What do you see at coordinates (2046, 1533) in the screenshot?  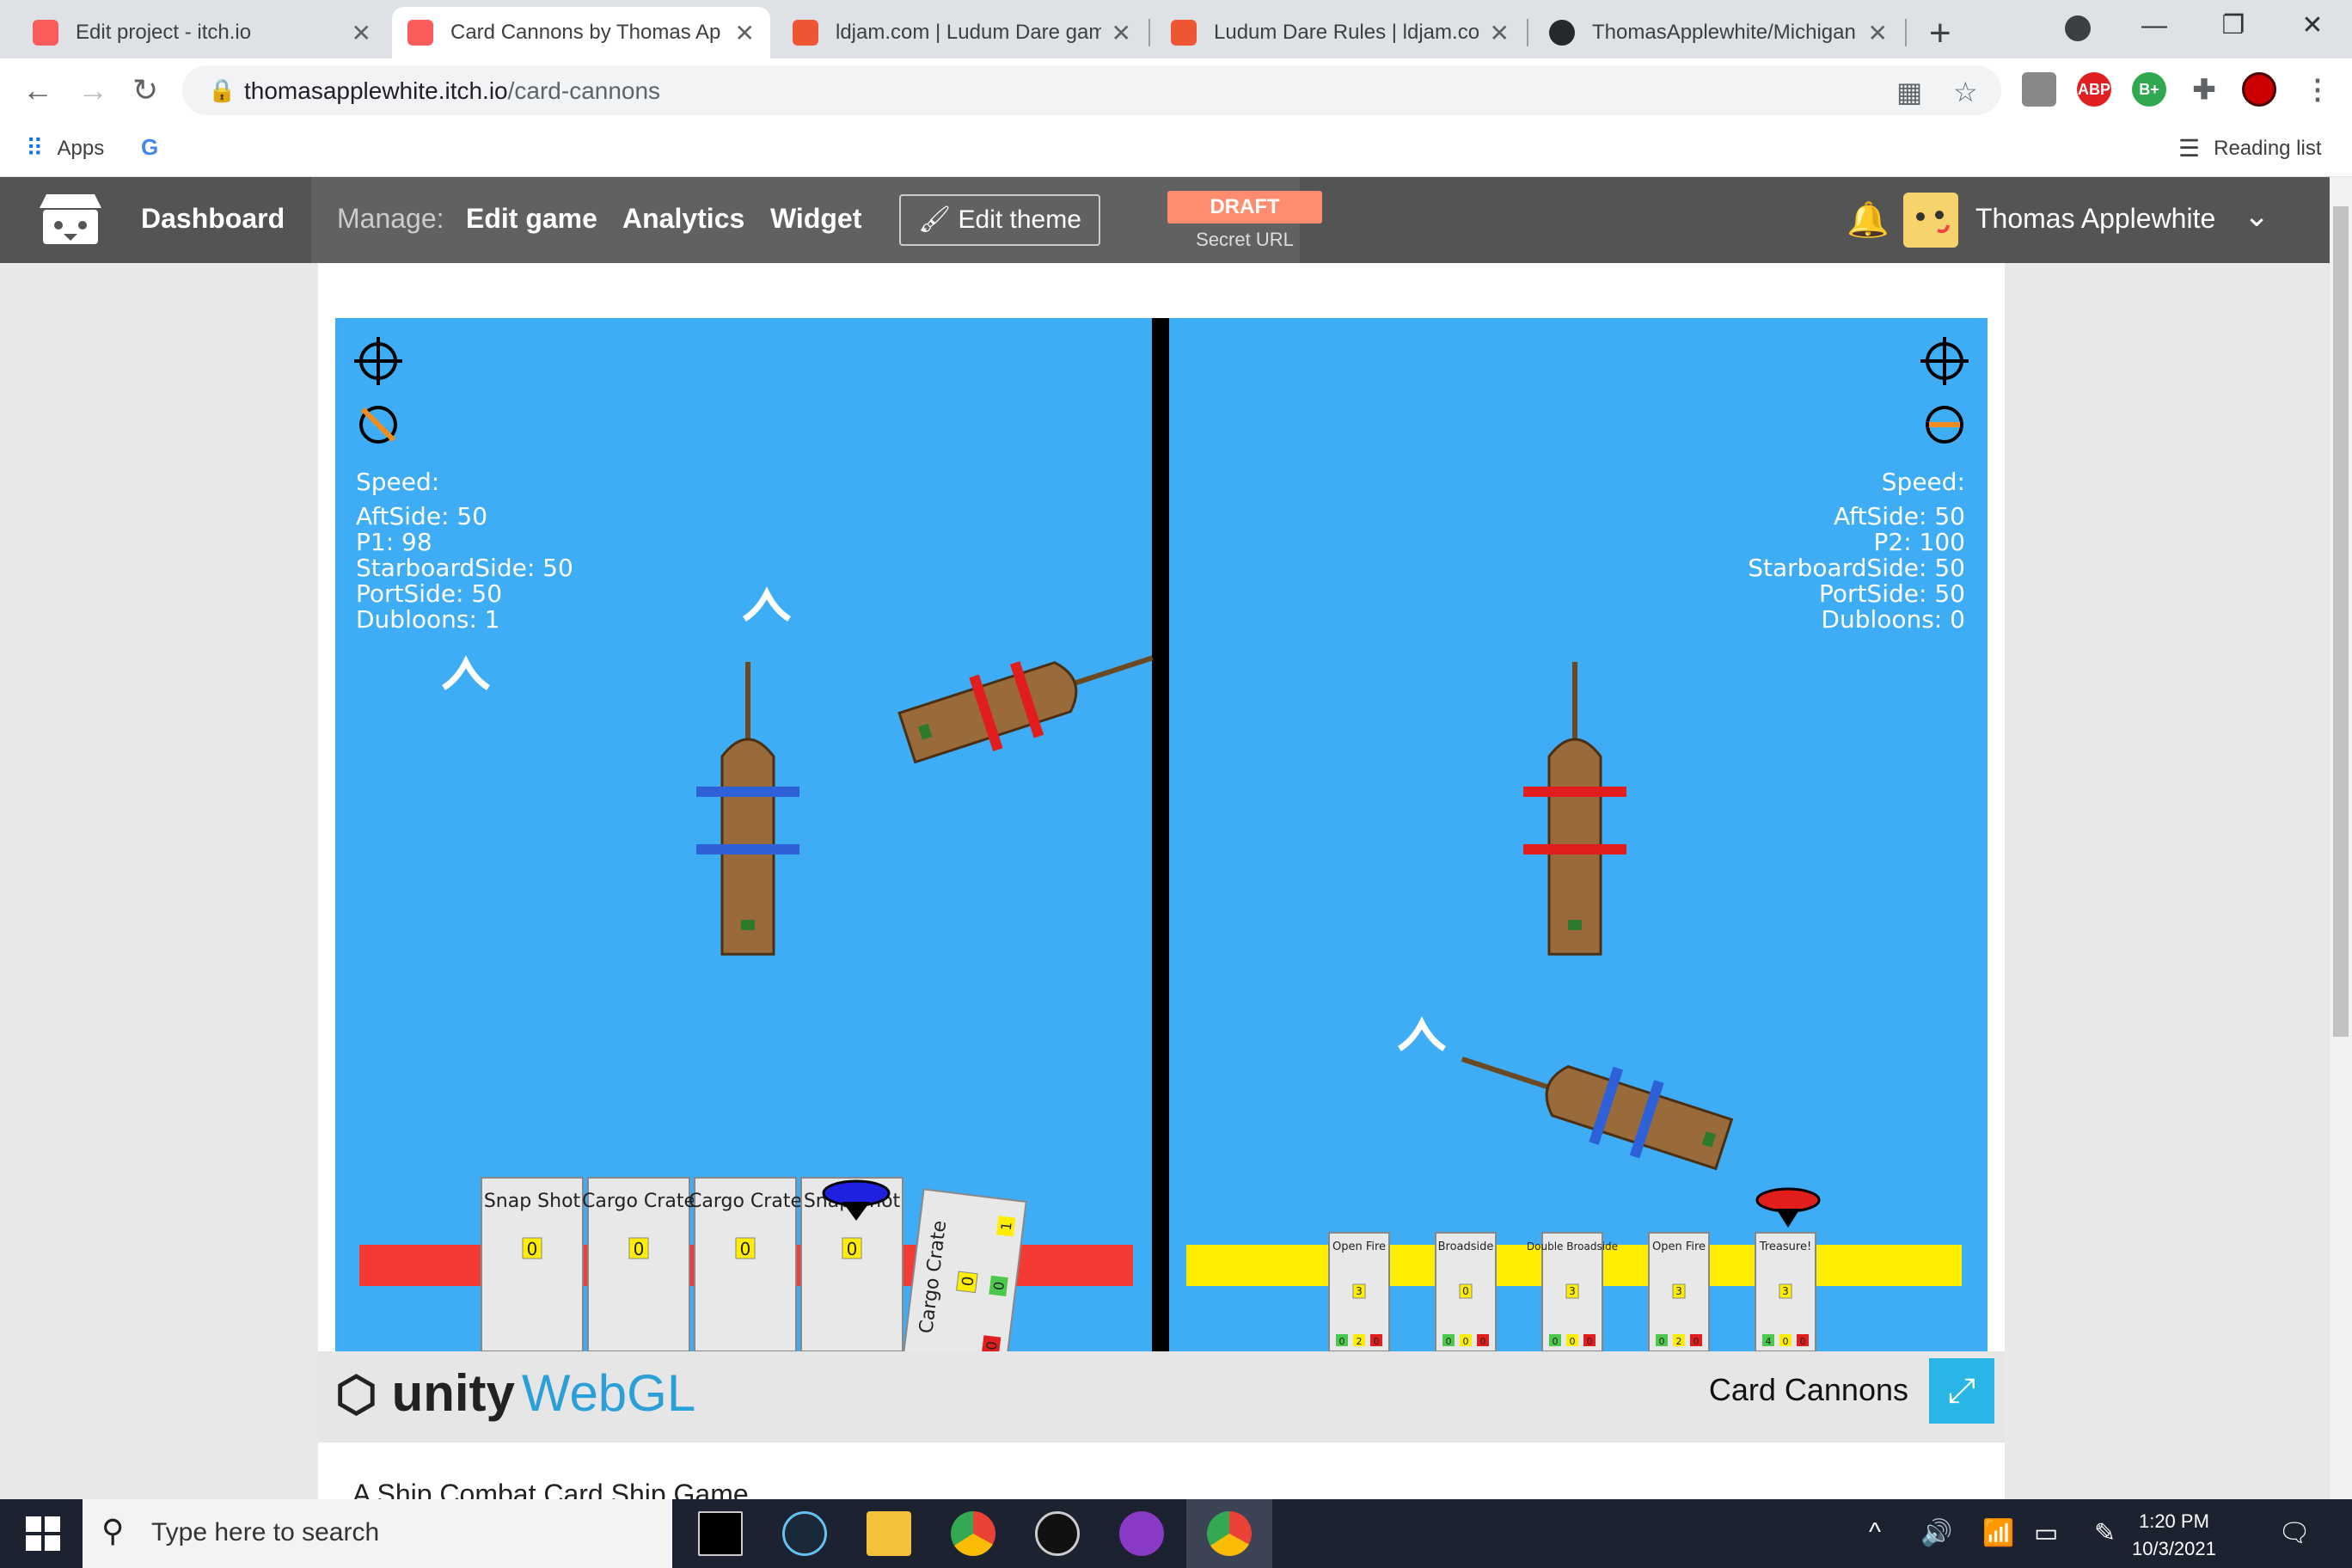 I see `battery-icon: ▭` at bounding box center [2046, 1533].